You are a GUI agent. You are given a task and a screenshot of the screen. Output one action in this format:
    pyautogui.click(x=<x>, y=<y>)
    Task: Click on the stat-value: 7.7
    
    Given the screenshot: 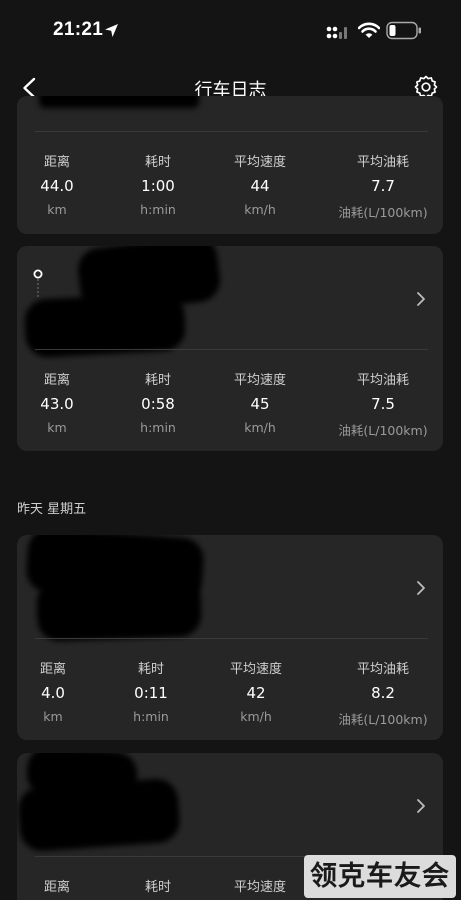 What is the action you would take?
    pyautogui.click(x=383, y=186)
    